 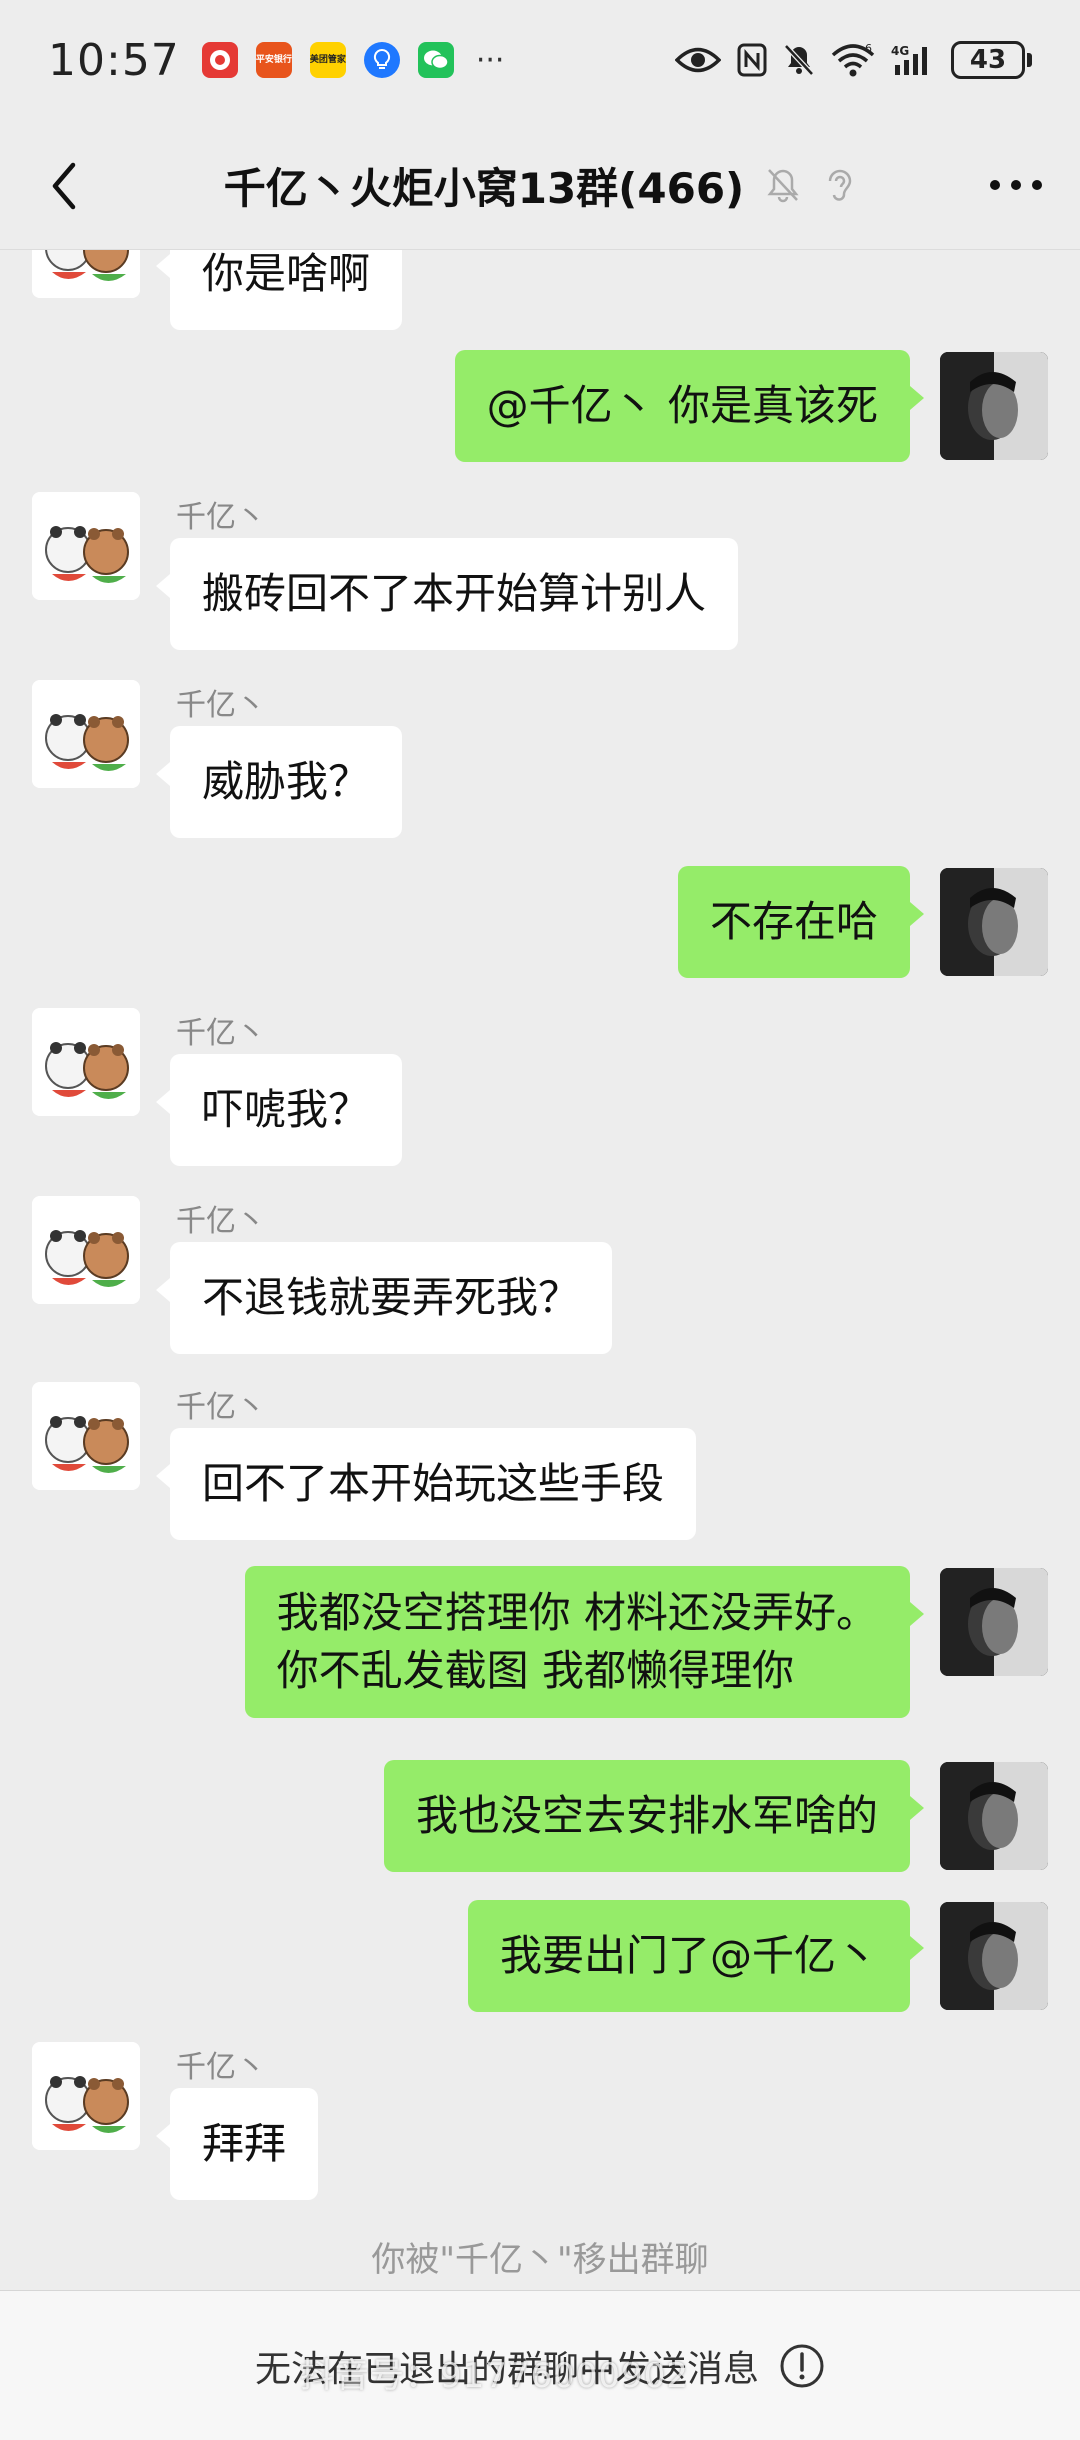 I want to click on back-button, so click(x=64, y=186).